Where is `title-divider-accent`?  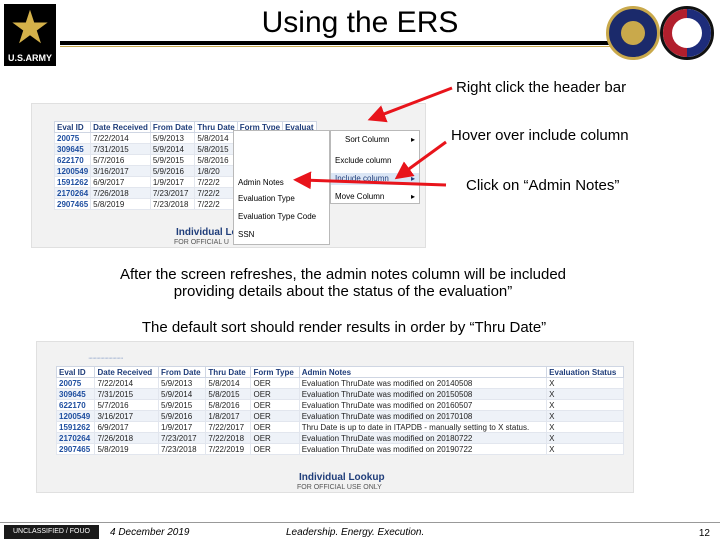 title-divider-accent is located at coordinates (336, 46).